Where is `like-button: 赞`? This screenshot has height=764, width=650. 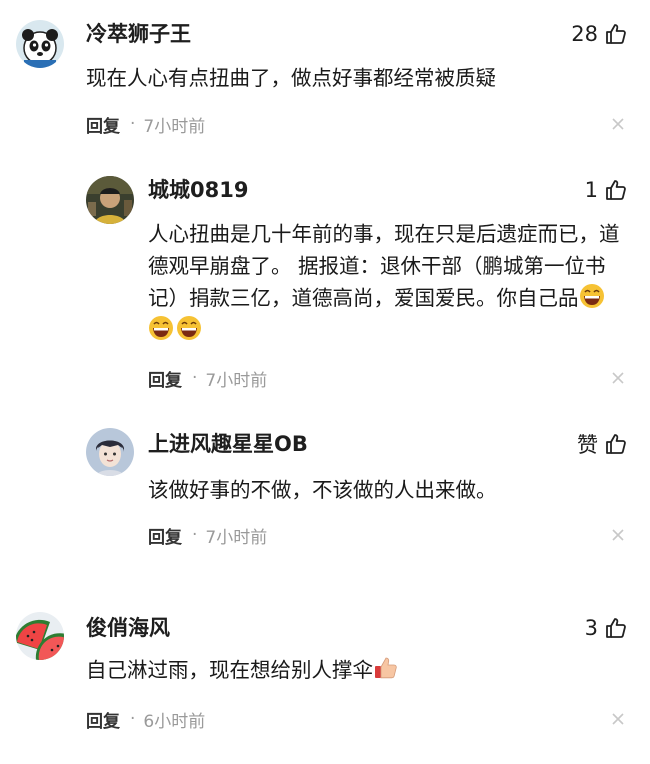
like-button: 赞 is located at coordinates (602, 444).